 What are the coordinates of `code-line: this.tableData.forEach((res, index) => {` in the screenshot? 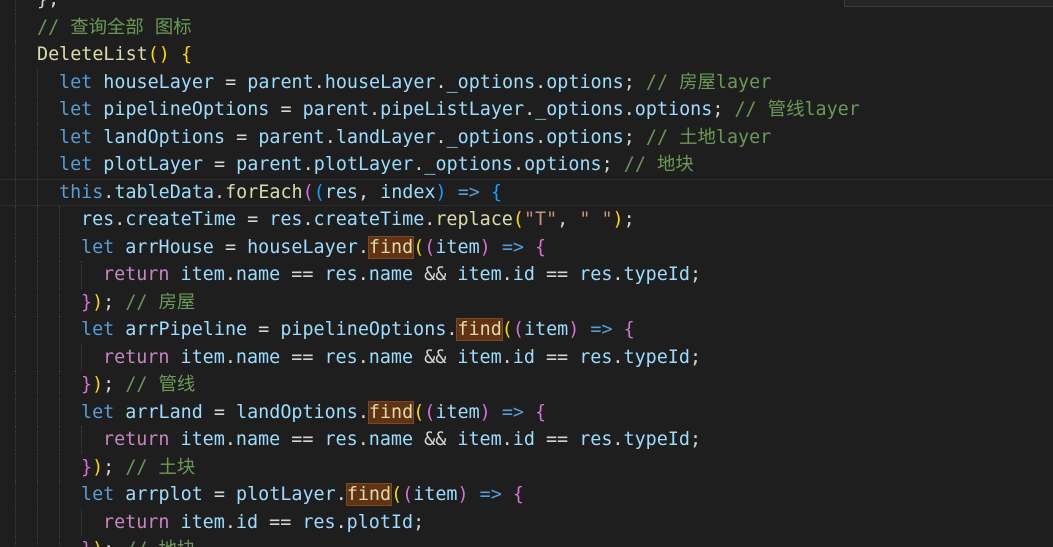 It's located at (526, 192).